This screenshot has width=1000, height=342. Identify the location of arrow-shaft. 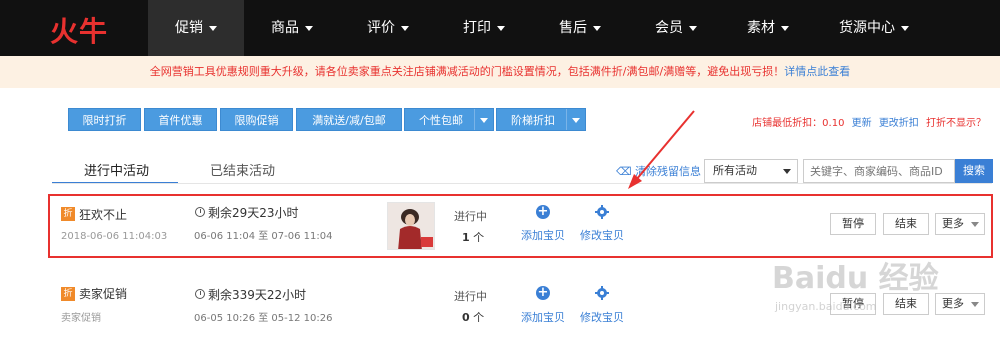
(665, 145).